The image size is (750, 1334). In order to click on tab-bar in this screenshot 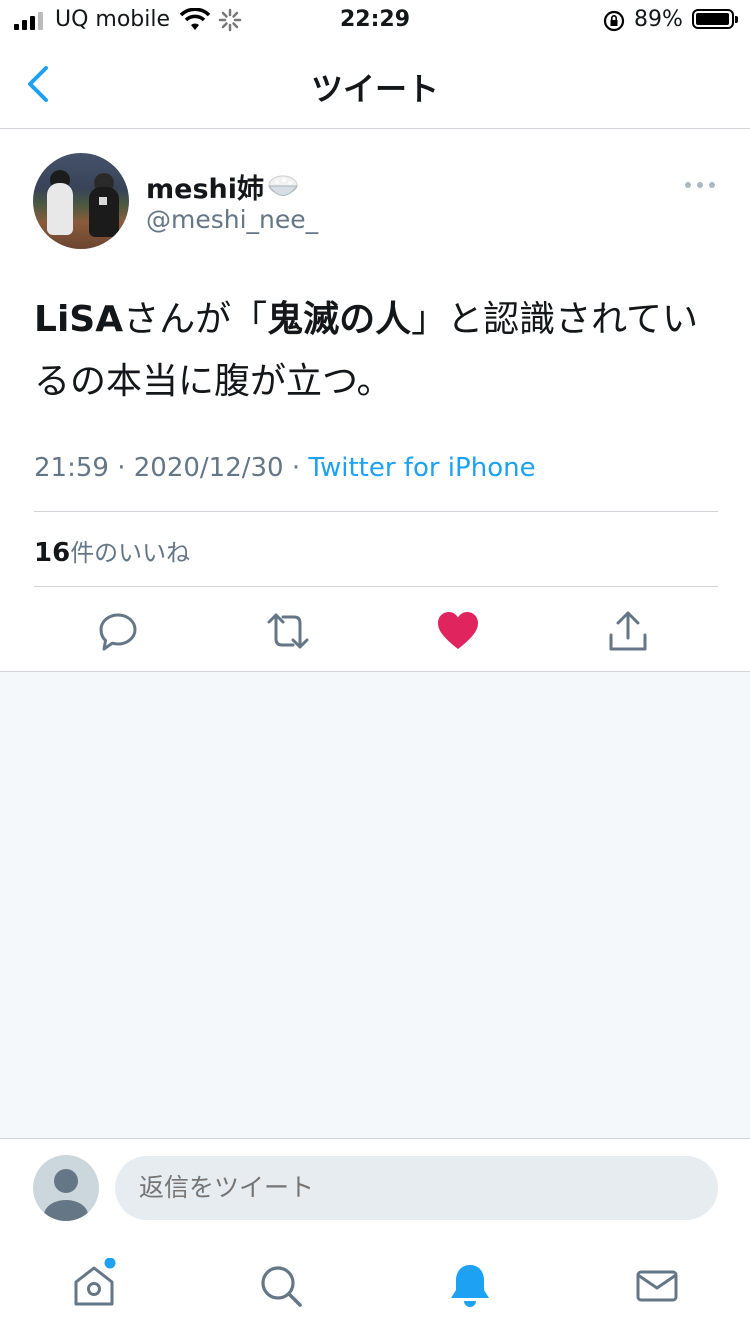, I will do `click(375, 1286)`.